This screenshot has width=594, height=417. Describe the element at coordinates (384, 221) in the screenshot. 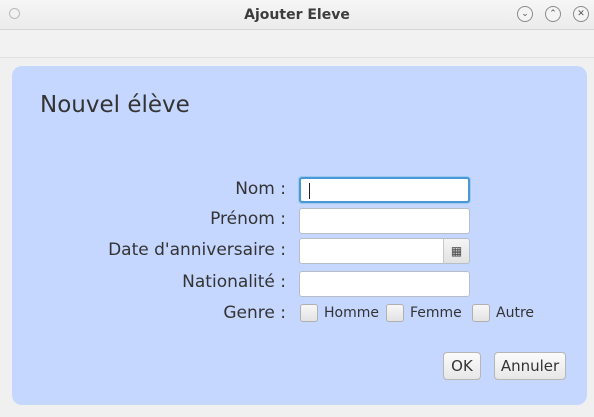

I see `prenom-input` at that location.